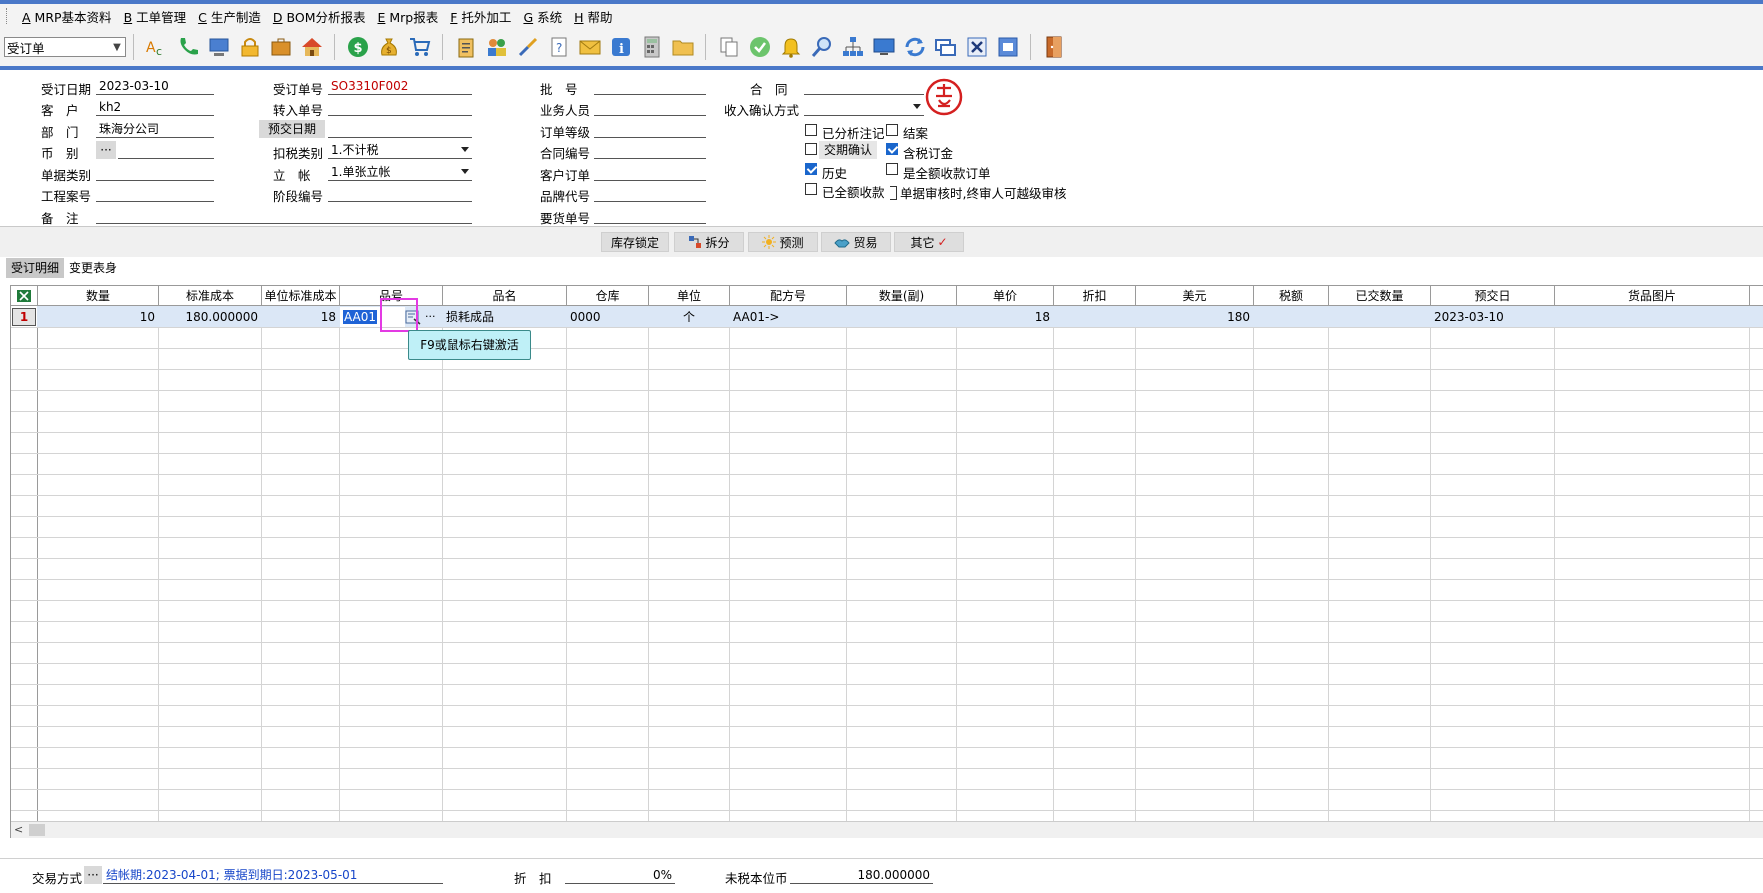  What do you see at coordinates (301, 296) in the screenshot?
I see `col-header-unit-std-cost: 单位标准成本` at bounding box center [301, 296].